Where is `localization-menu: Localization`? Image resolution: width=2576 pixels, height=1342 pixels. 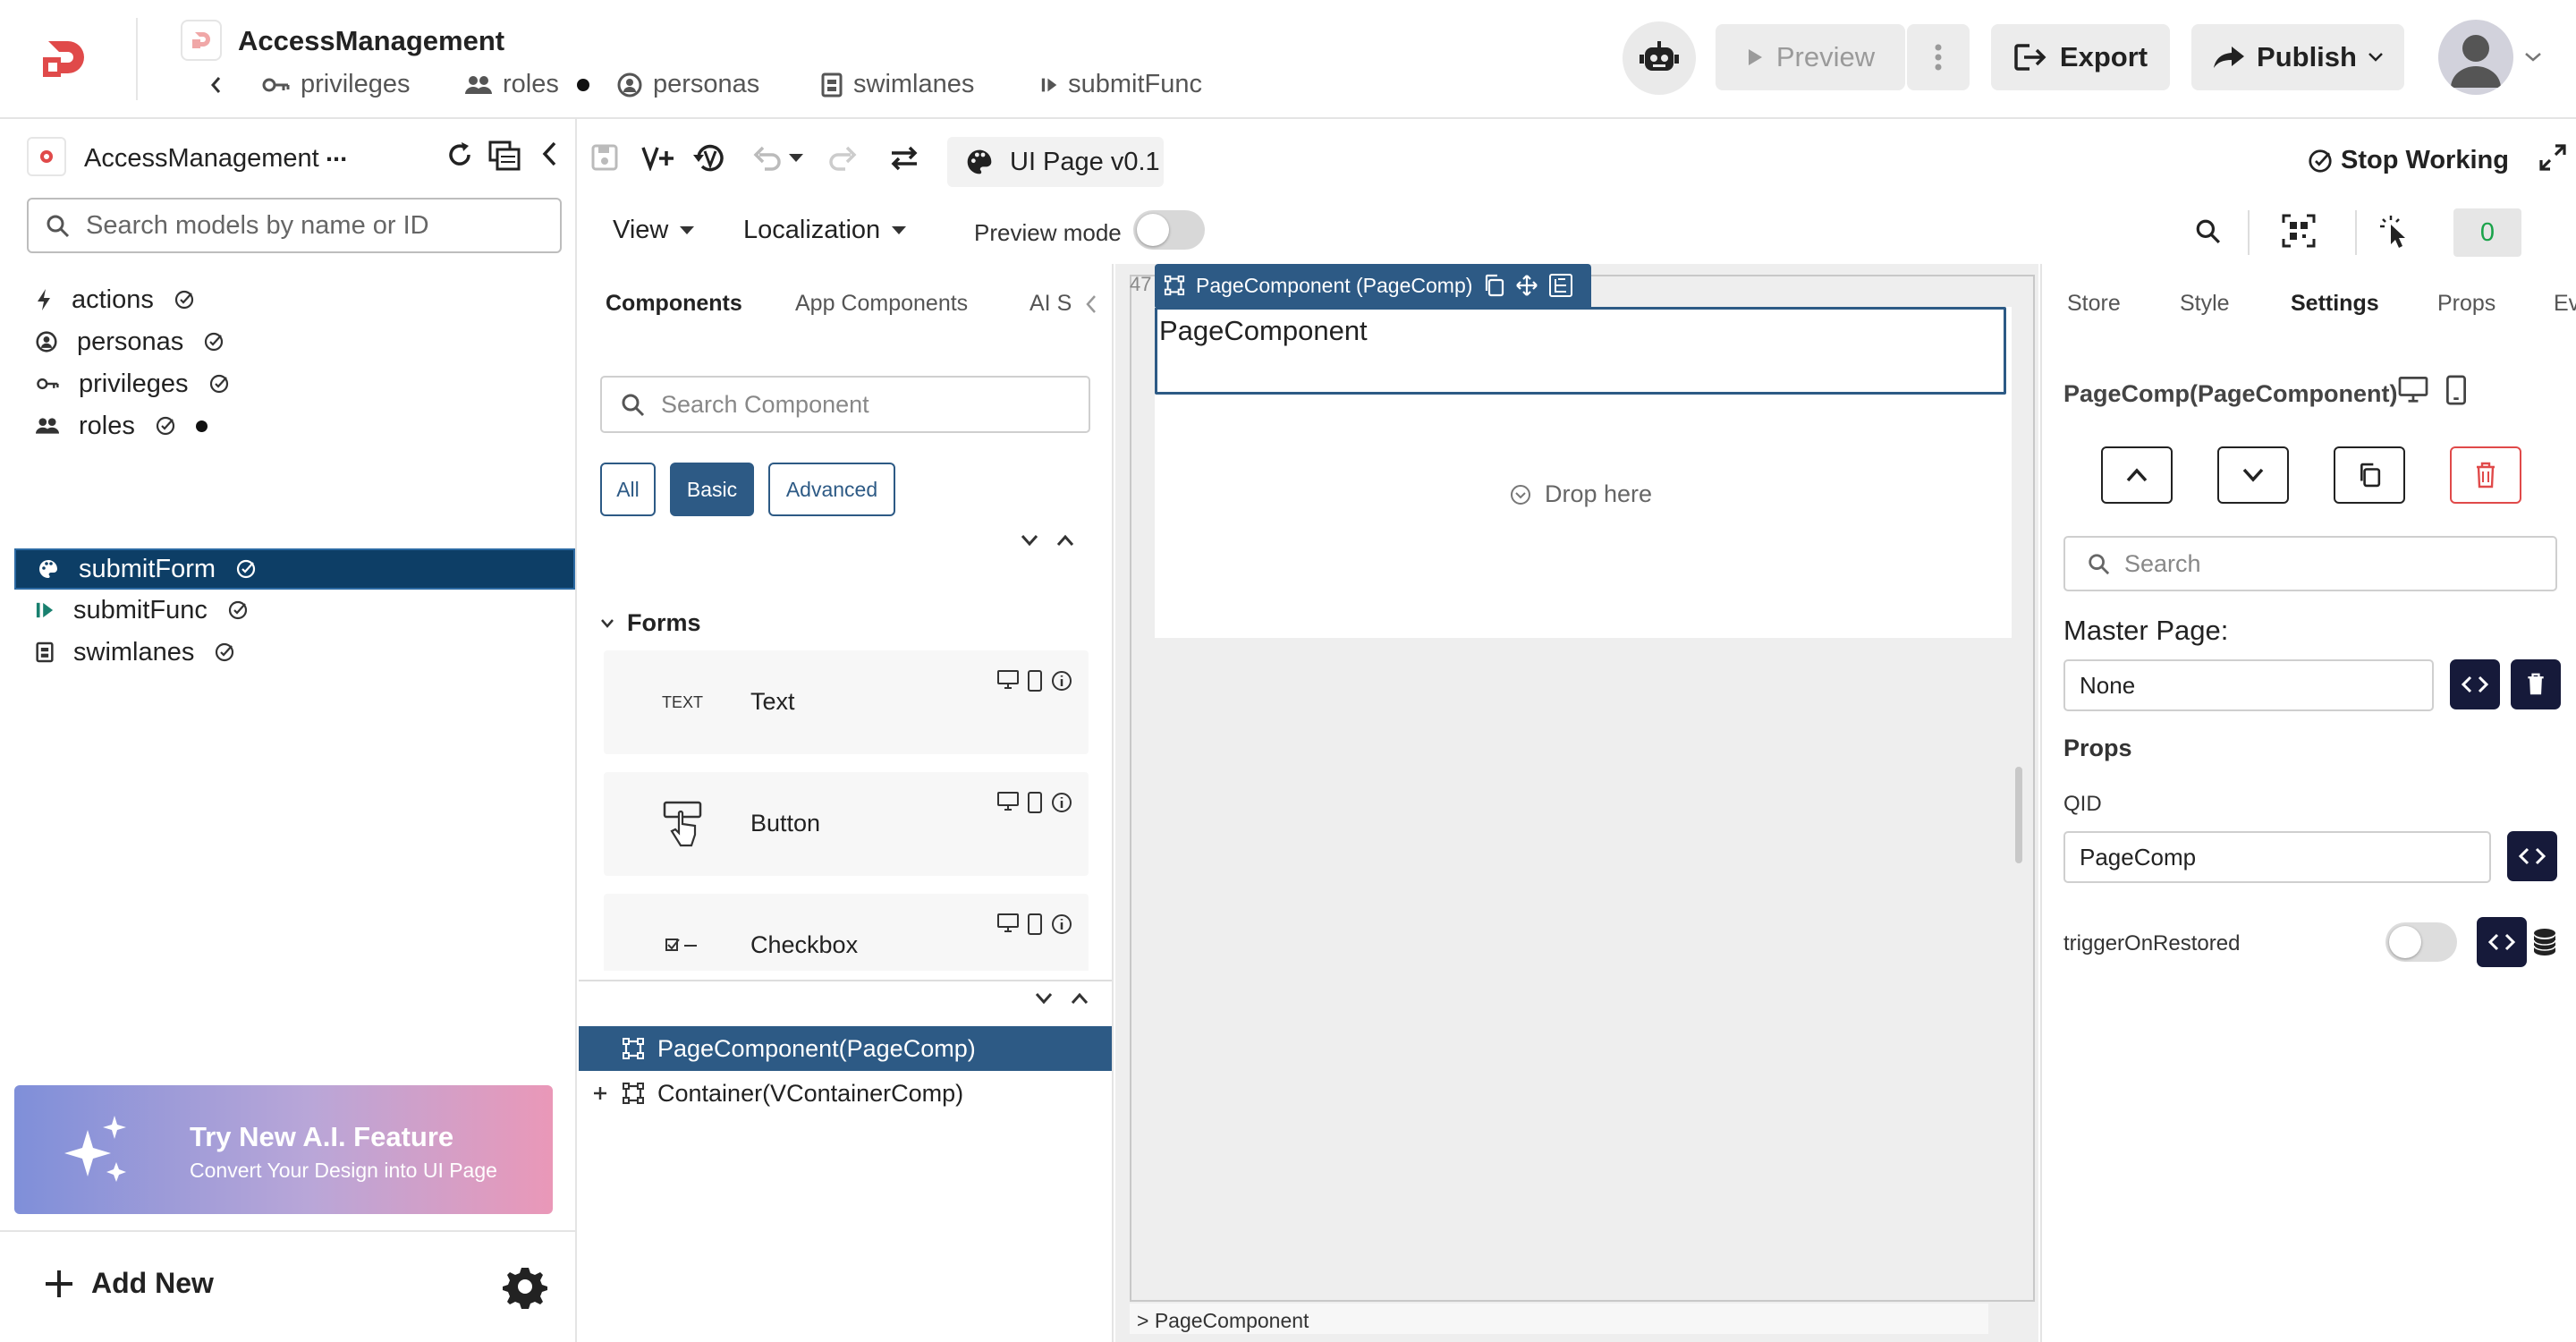
localization-menu: Localization is located at coordinates (825, 231).